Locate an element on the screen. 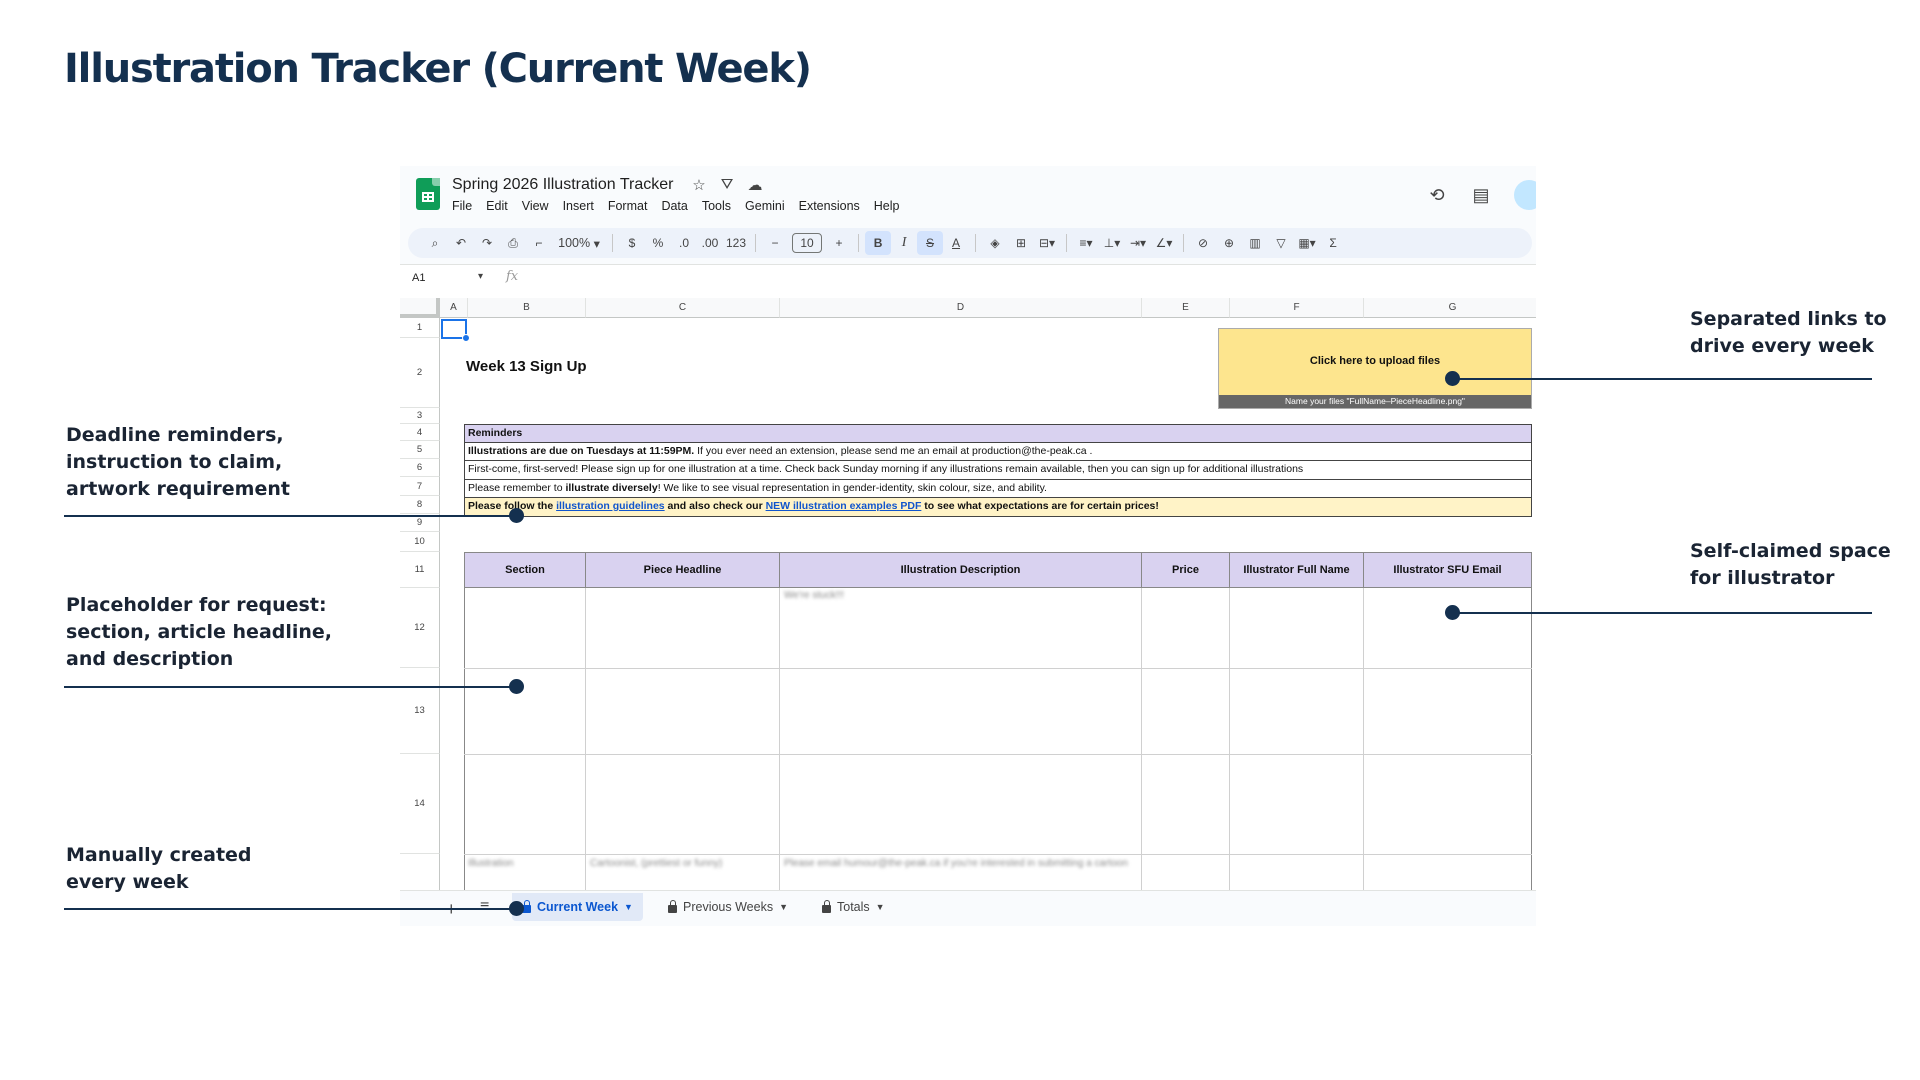 Image resolution: width=1920 pixels, height=1080 pixels. version-history-icon: ⟲ is located at coordinates (1437, 195).